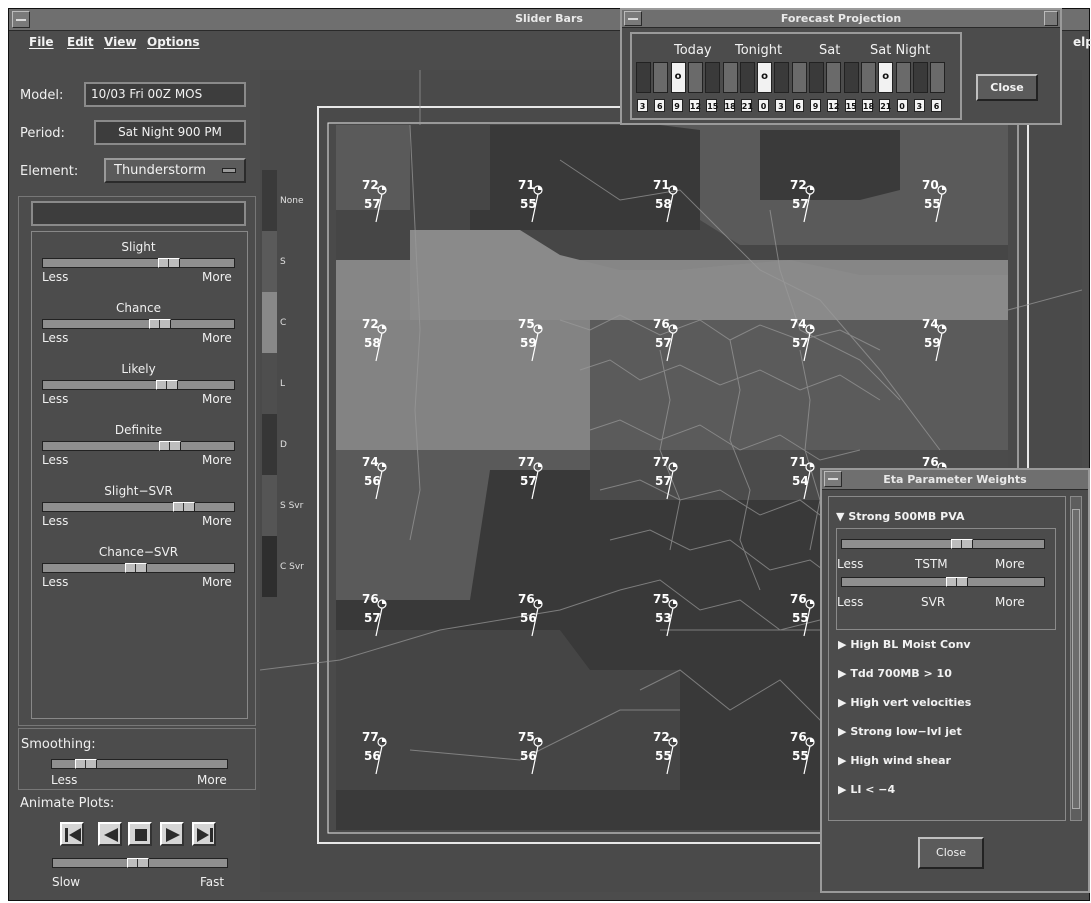  I want to click on eta-collapsed-item: ▶ Tdd 700MB > 10, so click(895, 673).